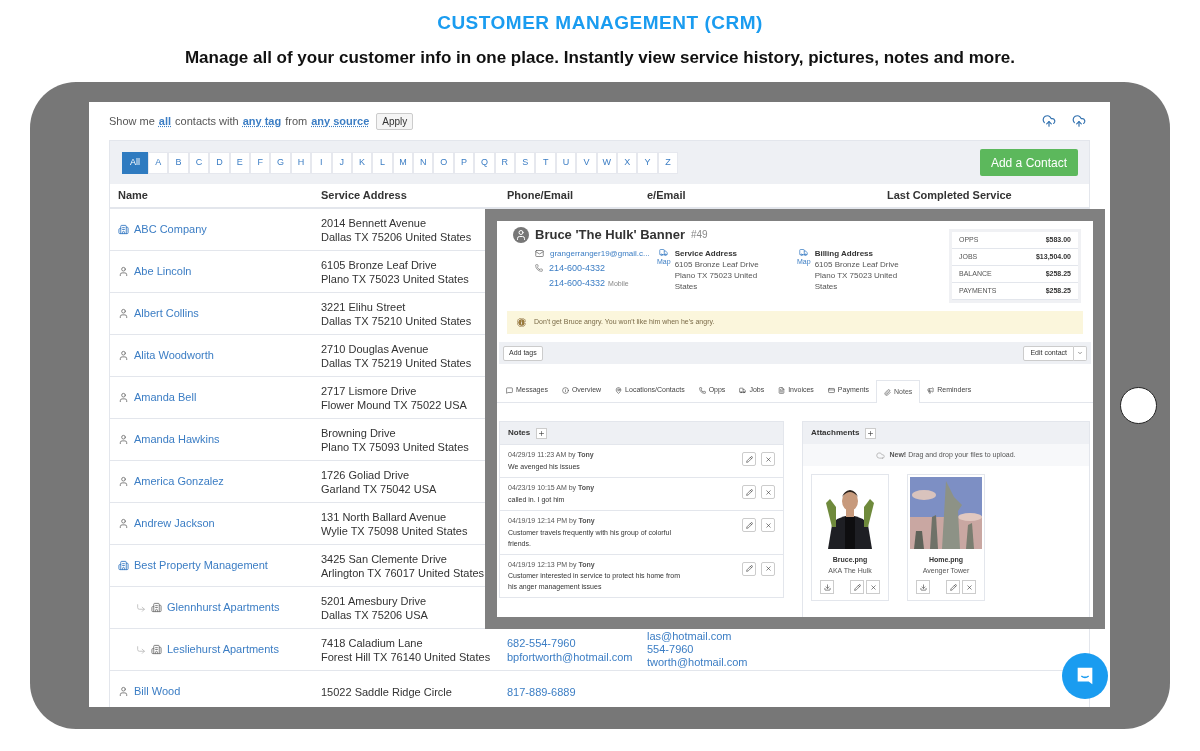 The height and width of the screenshot is (751, 1200). What do you see at coordinates (505, 162) in the screenshot?
I see `letter-filter: R` at bounding box center [505, 162].